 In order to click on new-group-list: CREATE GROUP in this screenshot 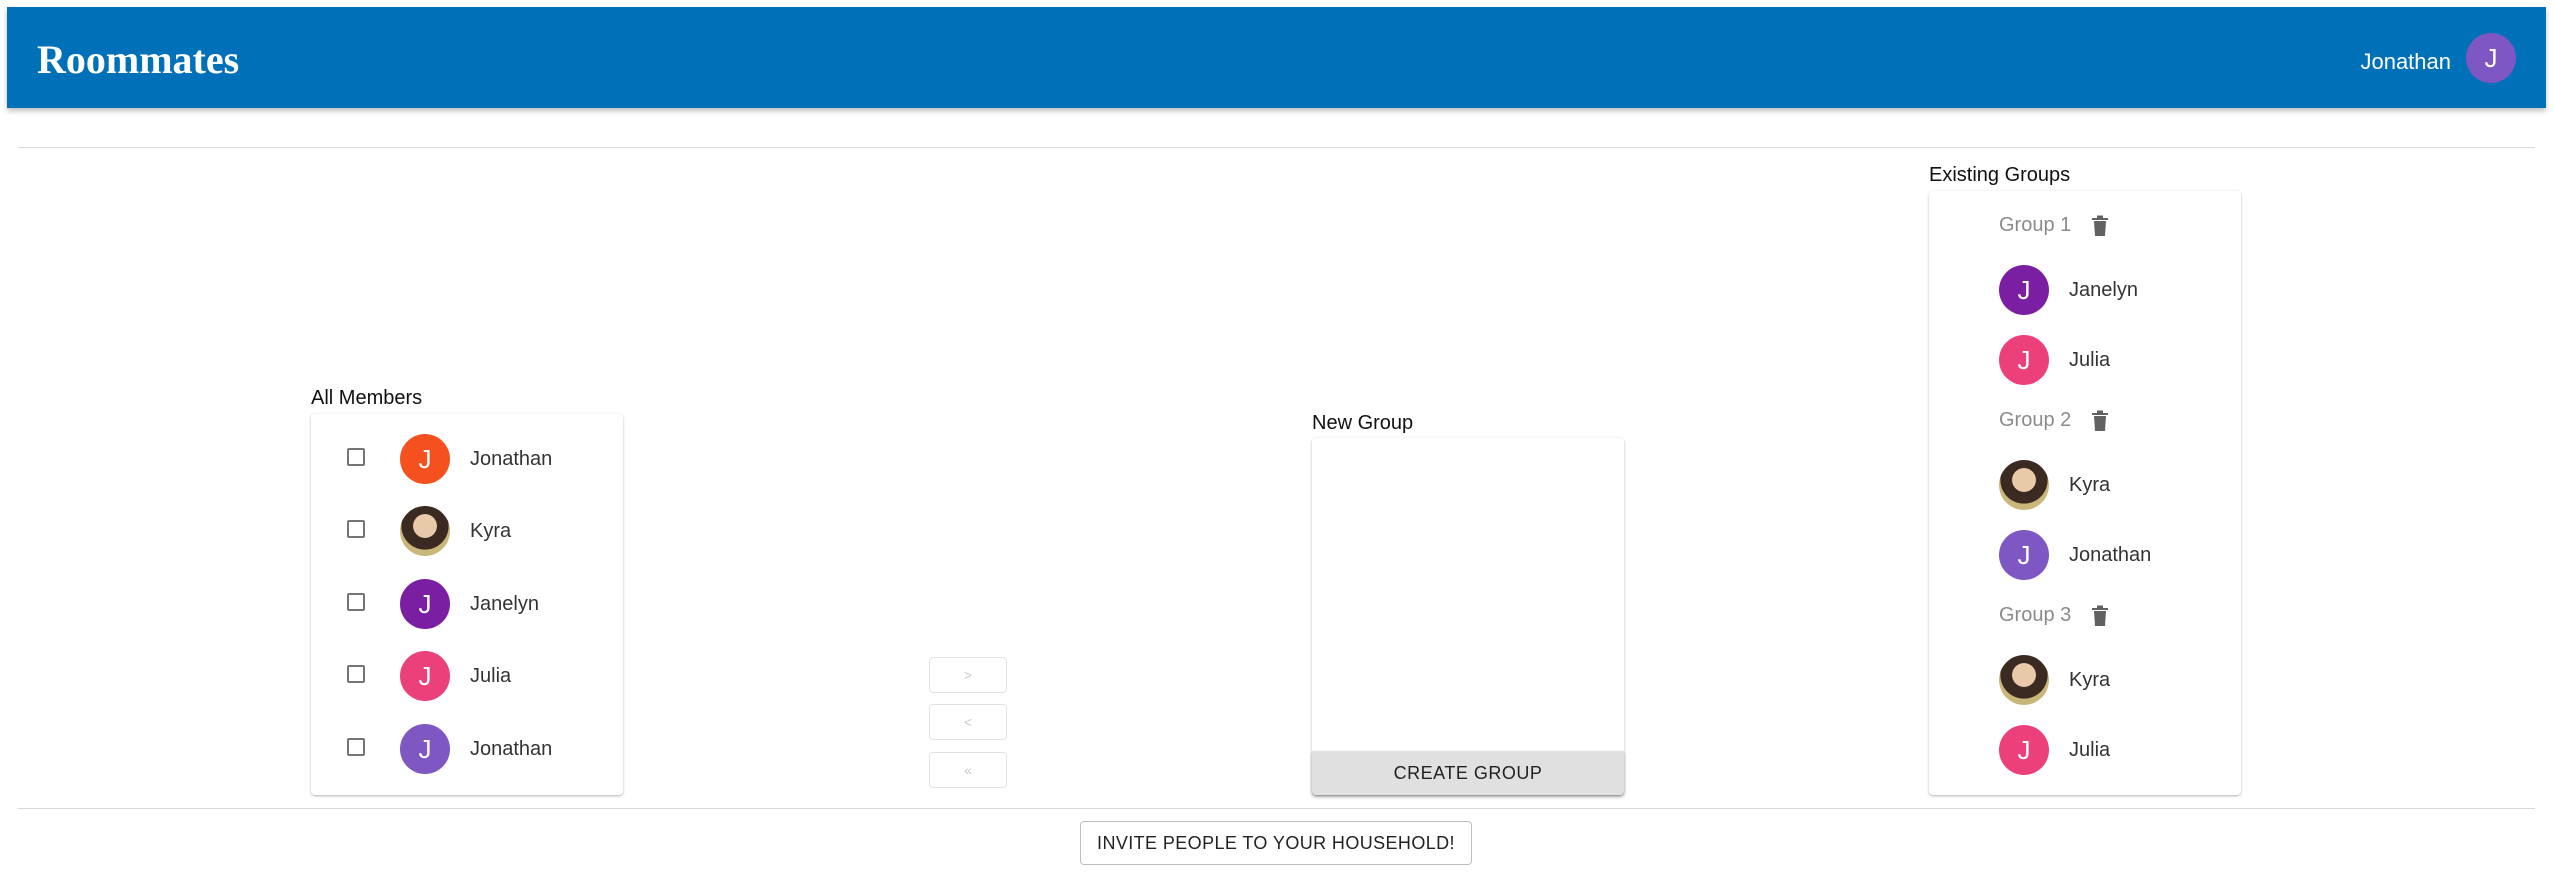, I will do `click(1468, 616)`.